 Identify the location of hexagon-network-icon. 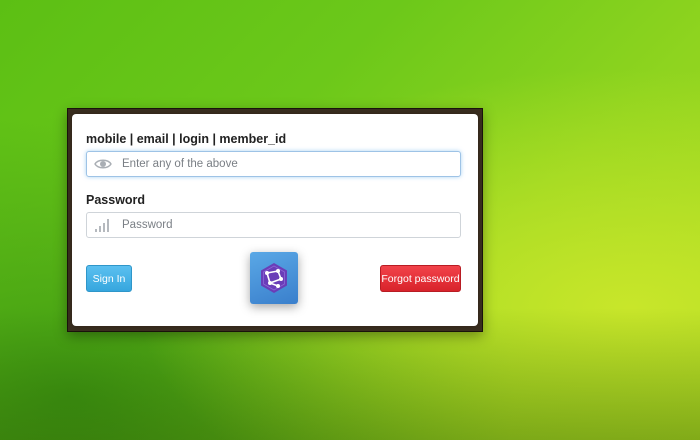
(274, 278).